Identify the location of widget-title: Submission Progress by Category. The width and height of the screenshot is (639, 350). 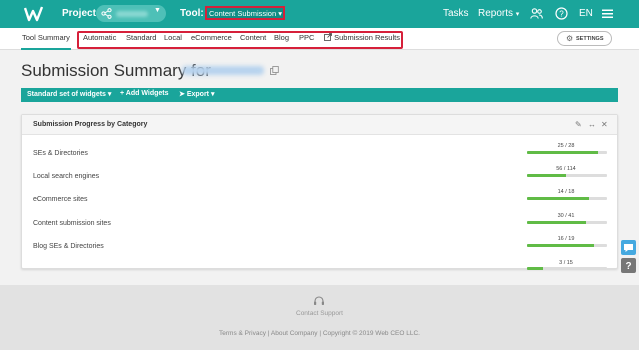
(90, 124).